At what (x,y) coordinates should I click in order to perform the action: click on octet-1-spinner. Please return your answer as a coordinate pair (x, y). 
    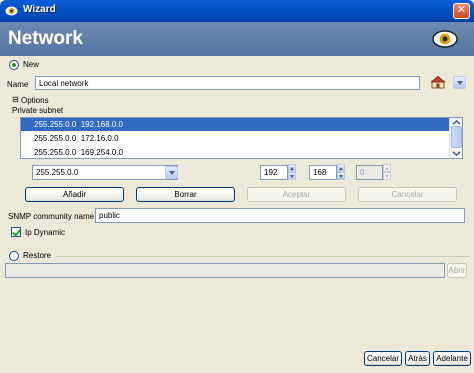
    Looking at the image, I should click on (292, 172).